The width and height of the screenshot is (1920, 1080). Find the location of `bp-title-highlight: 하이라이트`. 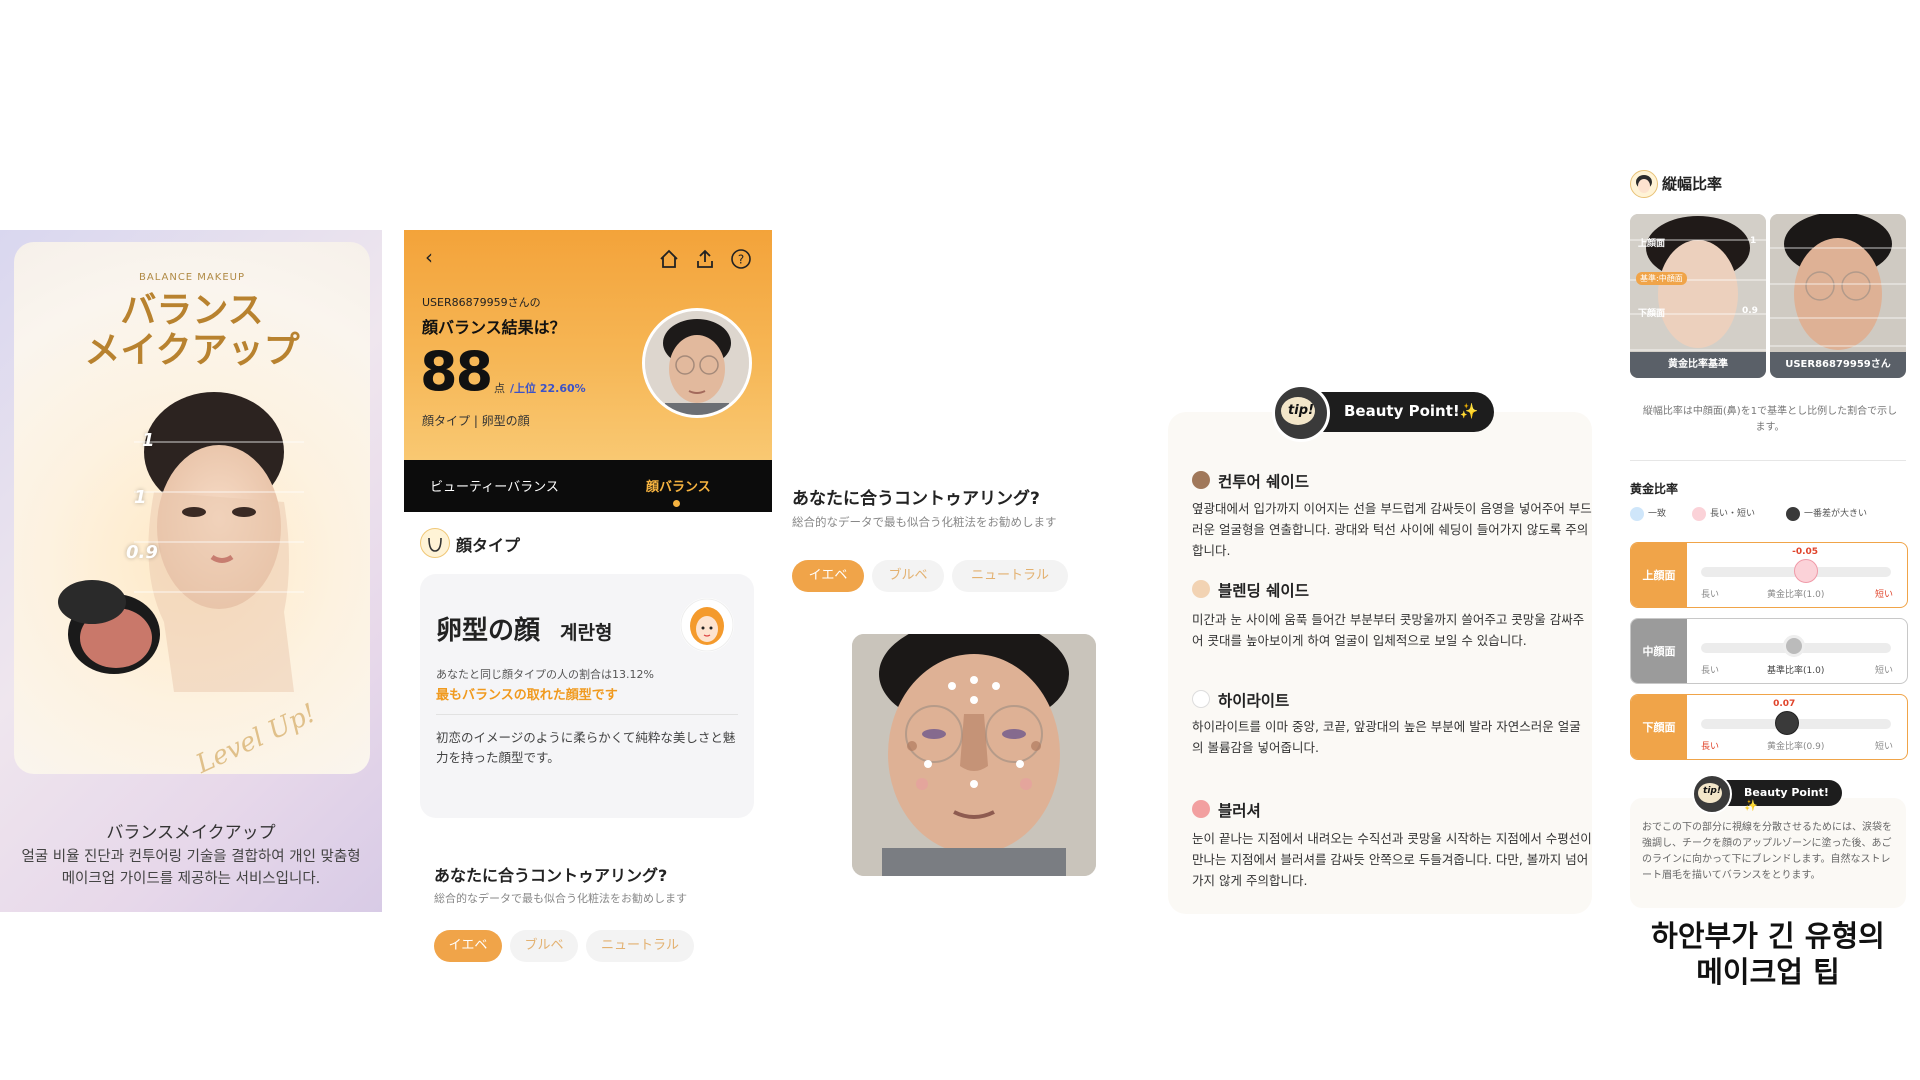

bp-title-highlight: 하이라이트 is located at coordinates (1254, 701).